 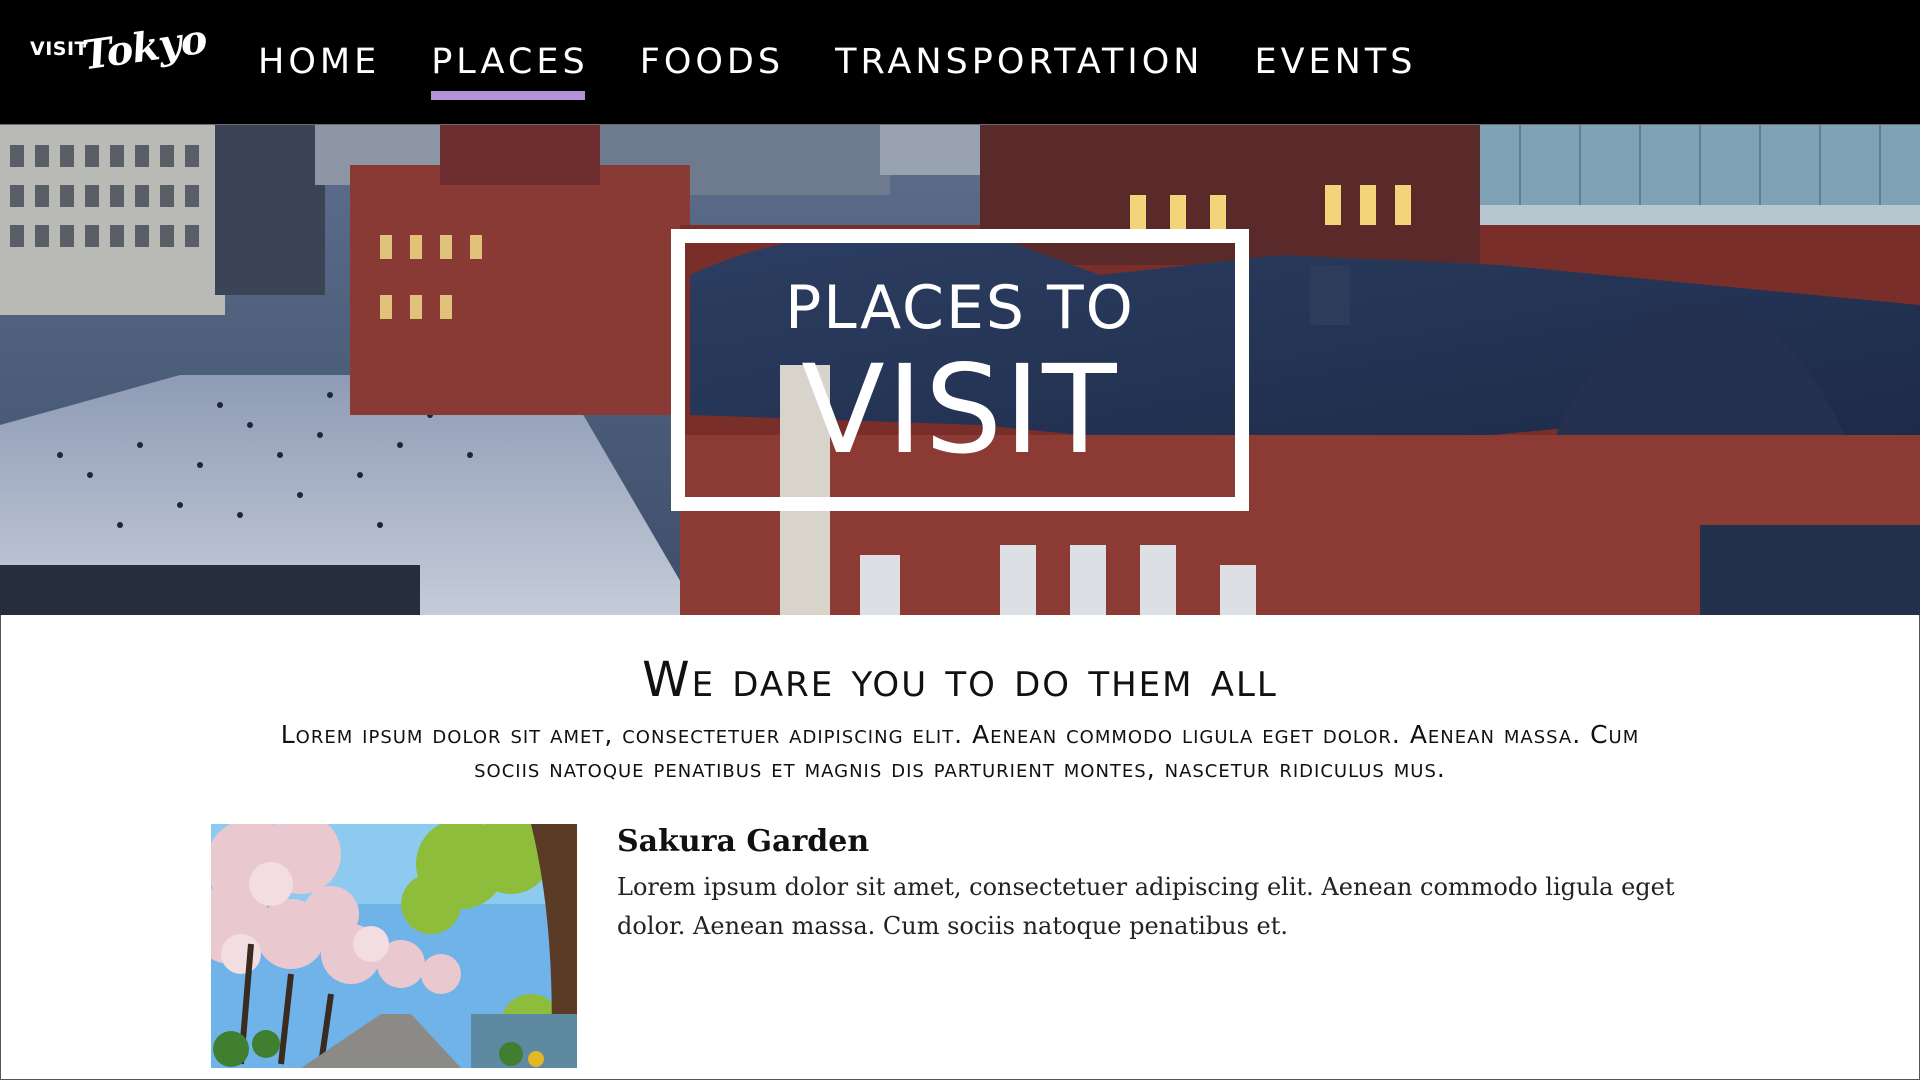 I want to click on place-title: Sakura Garden, so click(x=743, y=841).